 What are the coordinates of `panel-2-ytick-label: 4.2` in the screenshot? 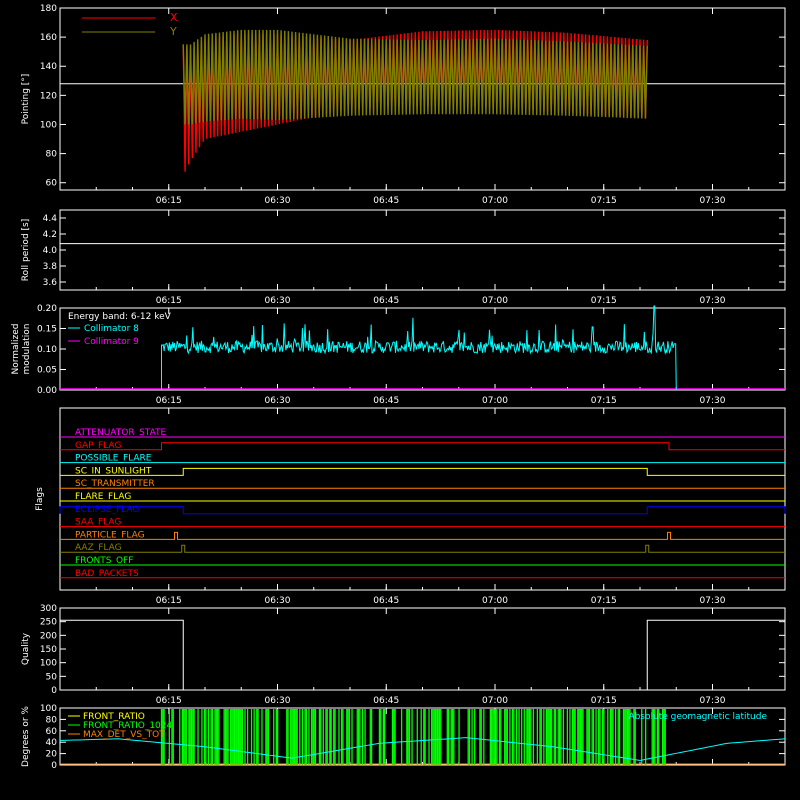 It's located at (50, 235).